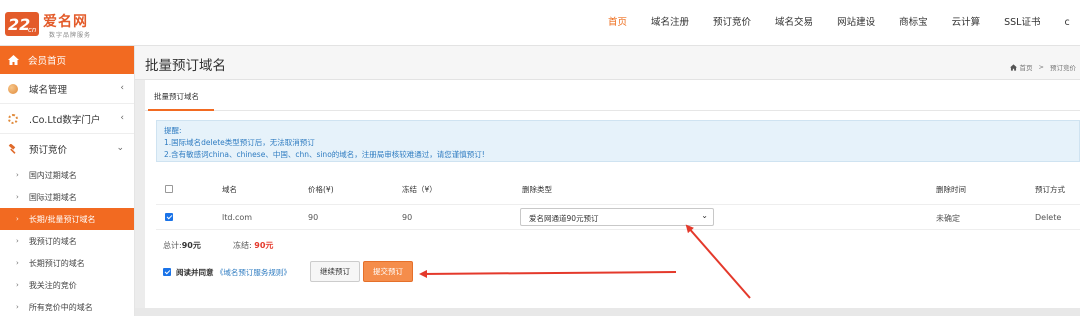 The height and width of the screenshot is (316, 1080). What do you see at coordinates (56, 263) in the screenshot?
I see `sidebar-sub-label: 长期预订的域名` at bounding box center [56, 263].